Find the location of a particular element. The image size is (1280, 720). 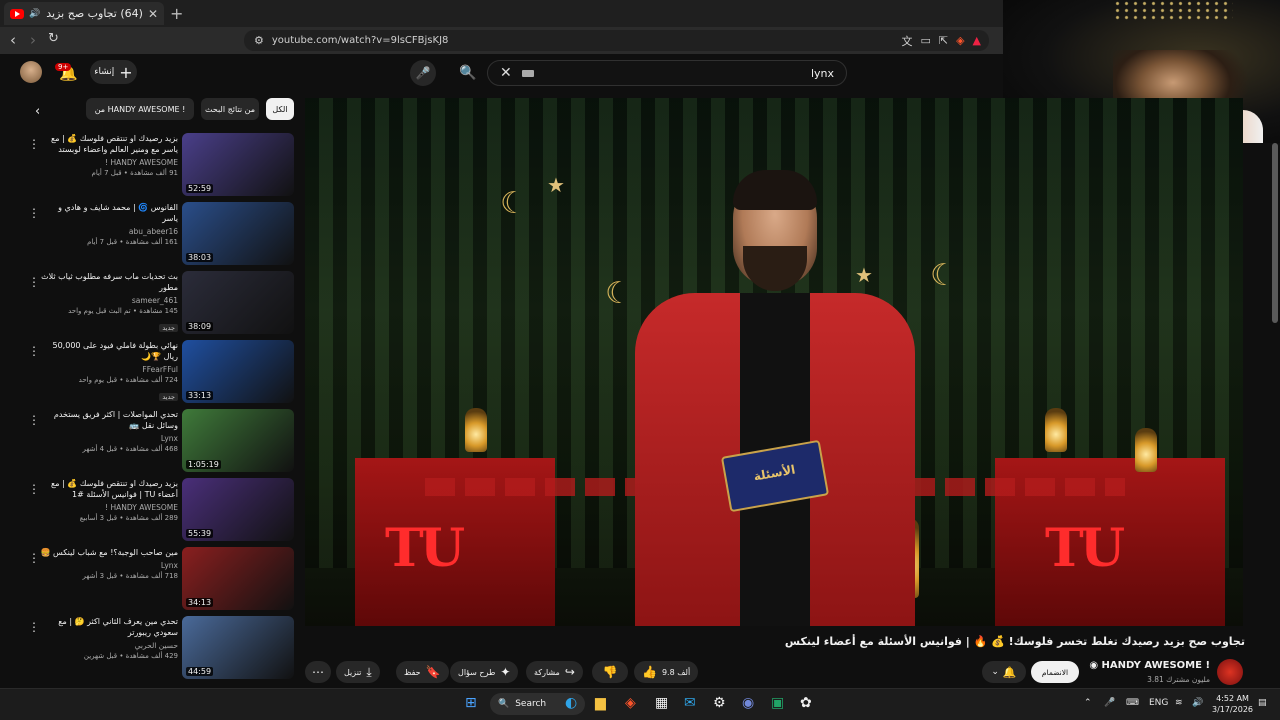

channel-name: ◉ HANDY AWESOME ! is located at coordinates (1135, 665).